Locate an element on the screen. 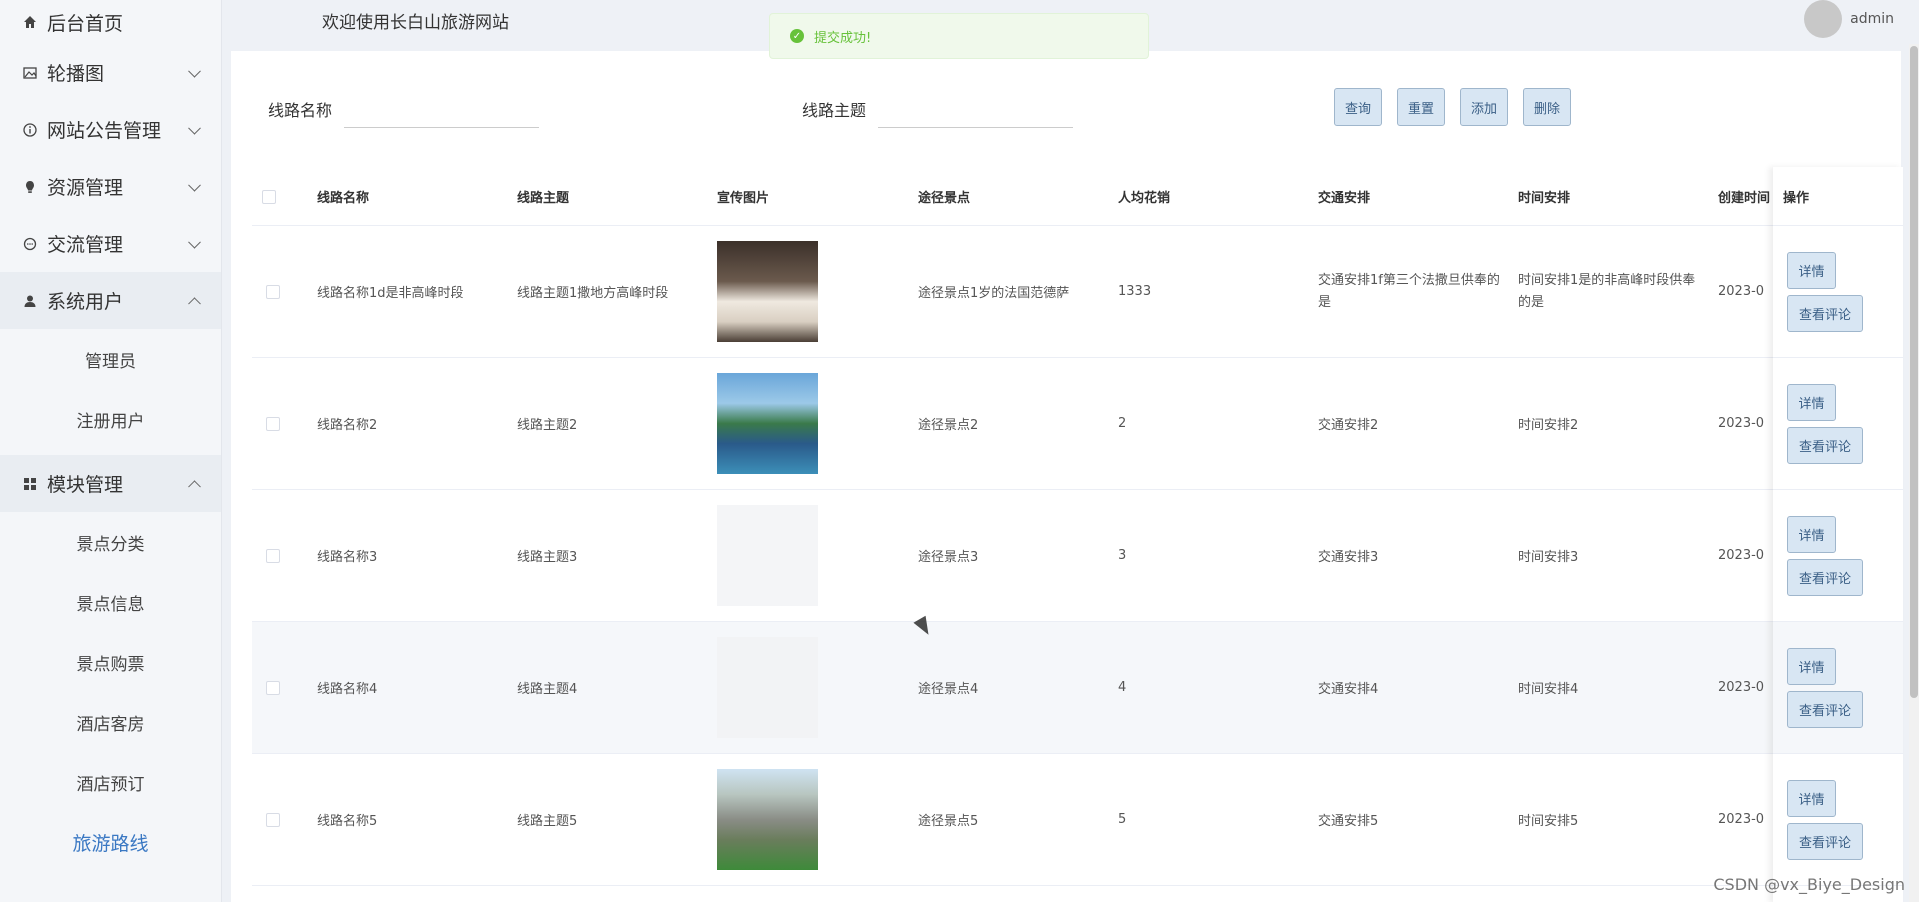 This screenshot has height=902, width=1919. menu-exchange-label: 交流管理 is located at coordinates (85, 245).